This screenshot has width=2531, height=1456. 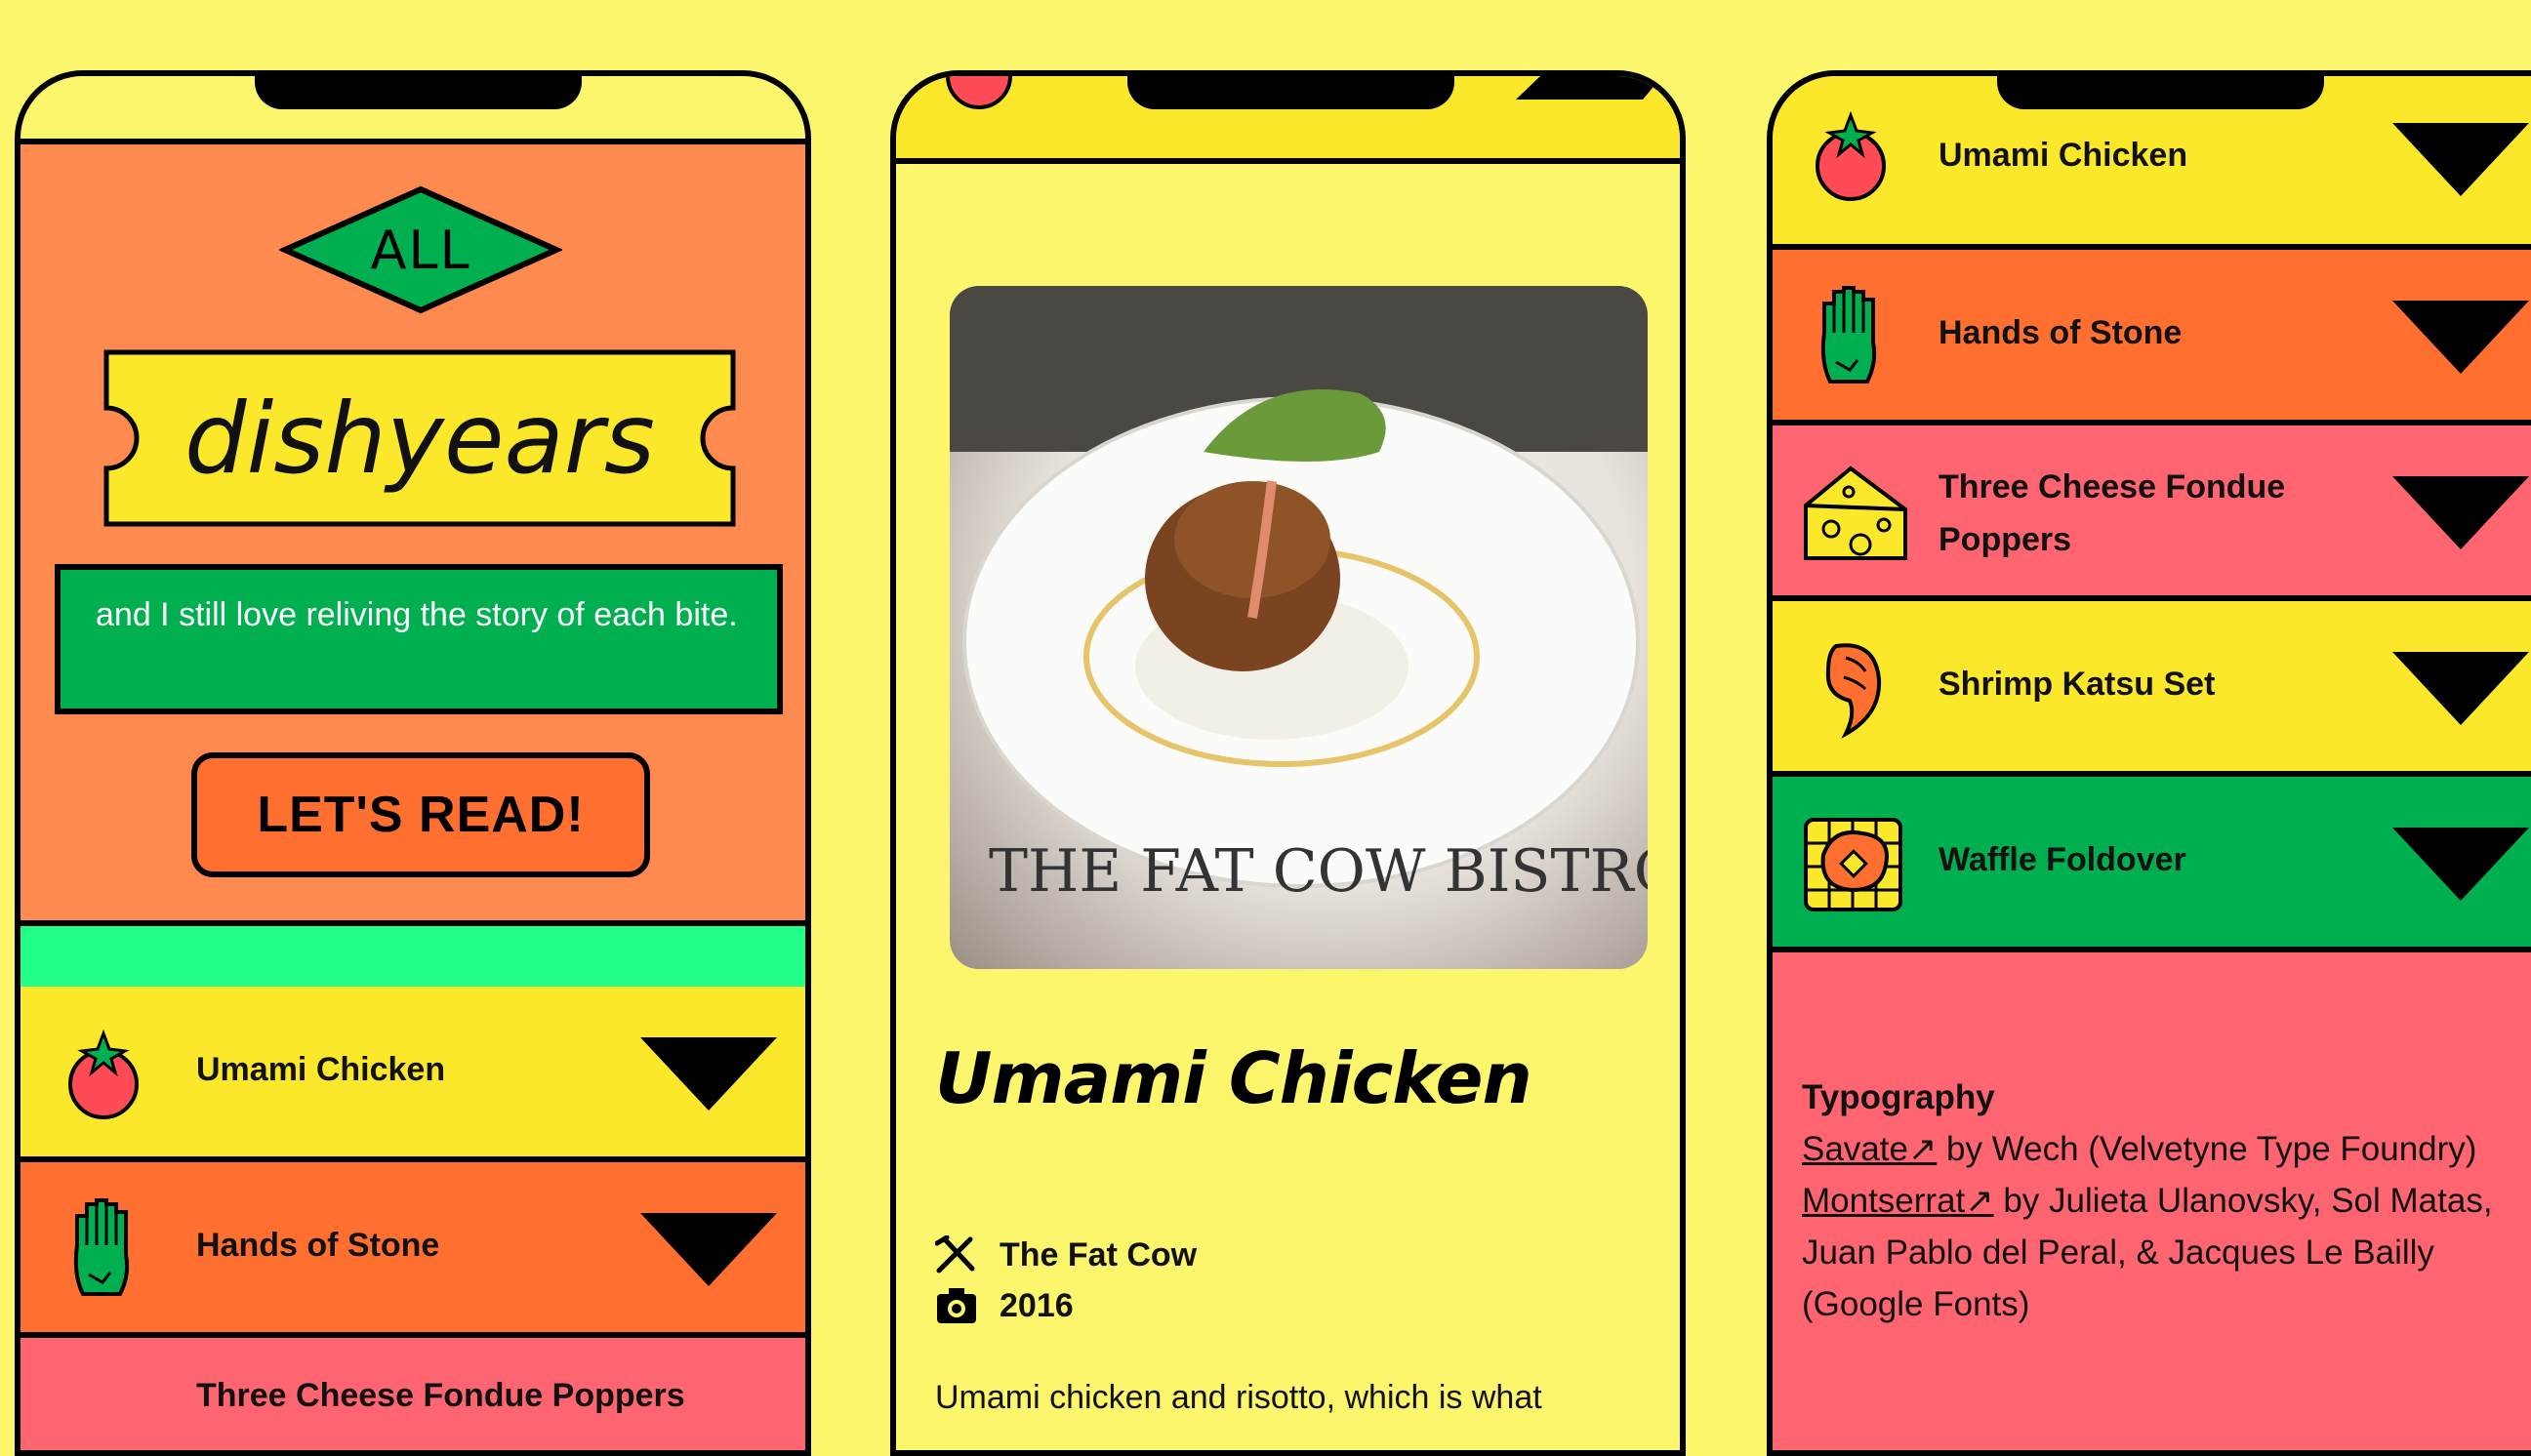 I want to click on filter-all-label: ALL, so click(x=420, y=250).